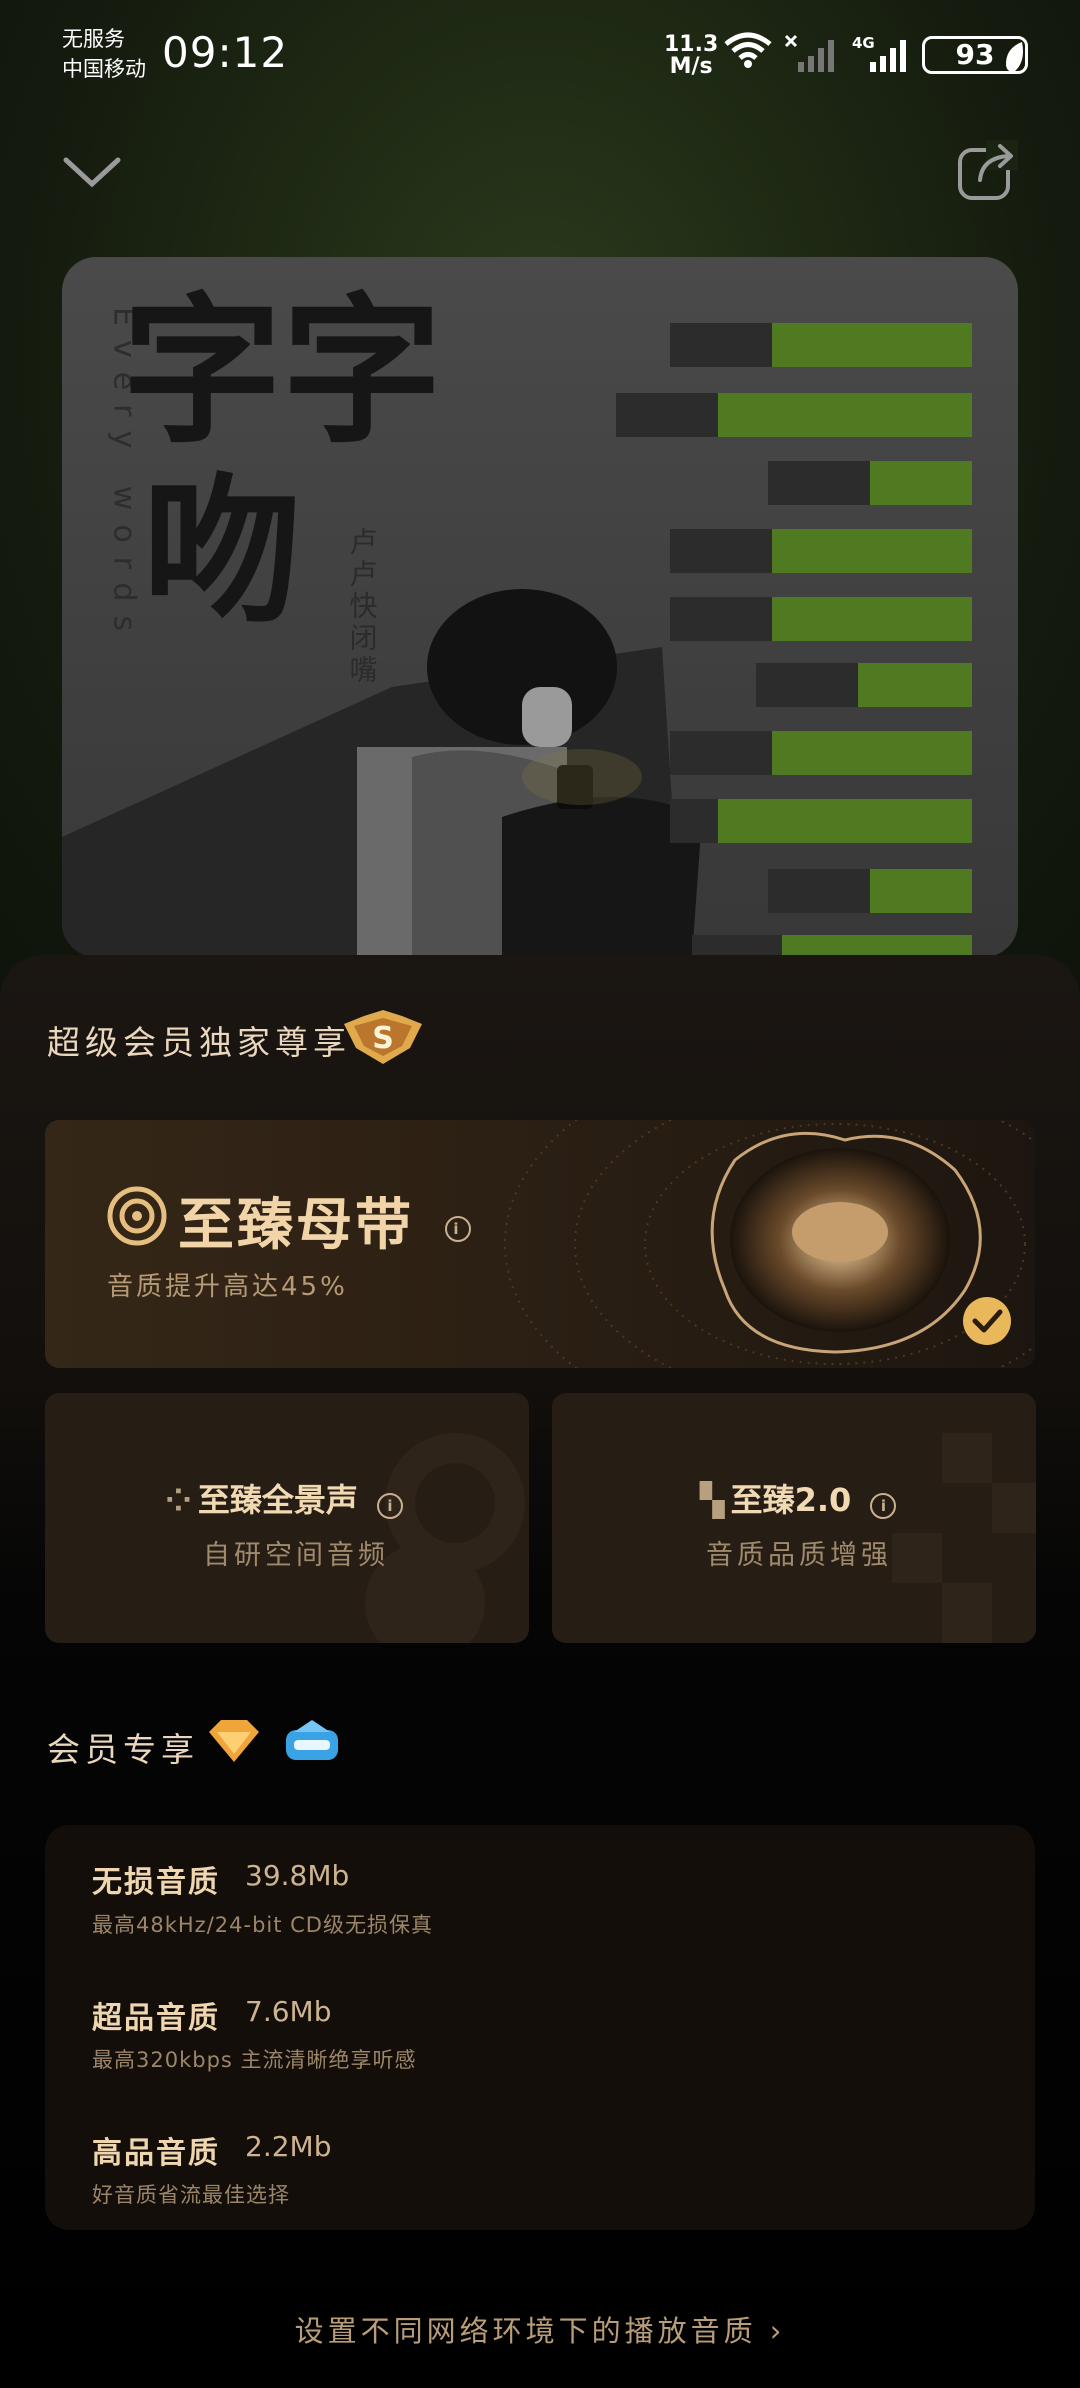  I want to click on signal-nosim-icon, so click(809, 53).